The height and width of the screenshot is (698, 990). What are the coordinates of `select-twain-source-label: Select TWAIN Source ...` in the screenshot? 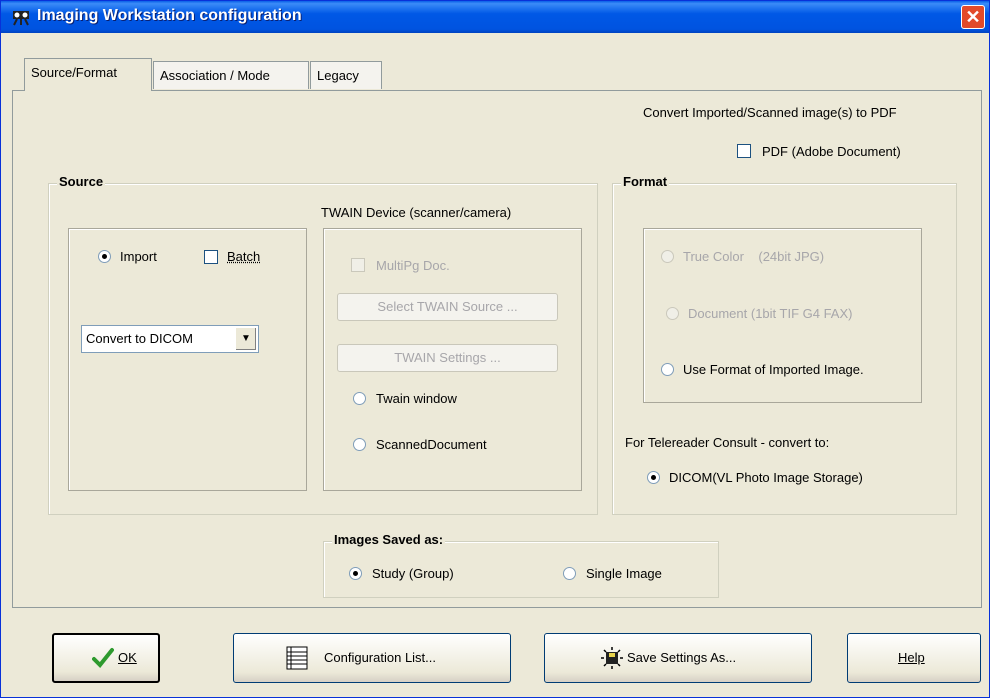 It's located at (447, 306).